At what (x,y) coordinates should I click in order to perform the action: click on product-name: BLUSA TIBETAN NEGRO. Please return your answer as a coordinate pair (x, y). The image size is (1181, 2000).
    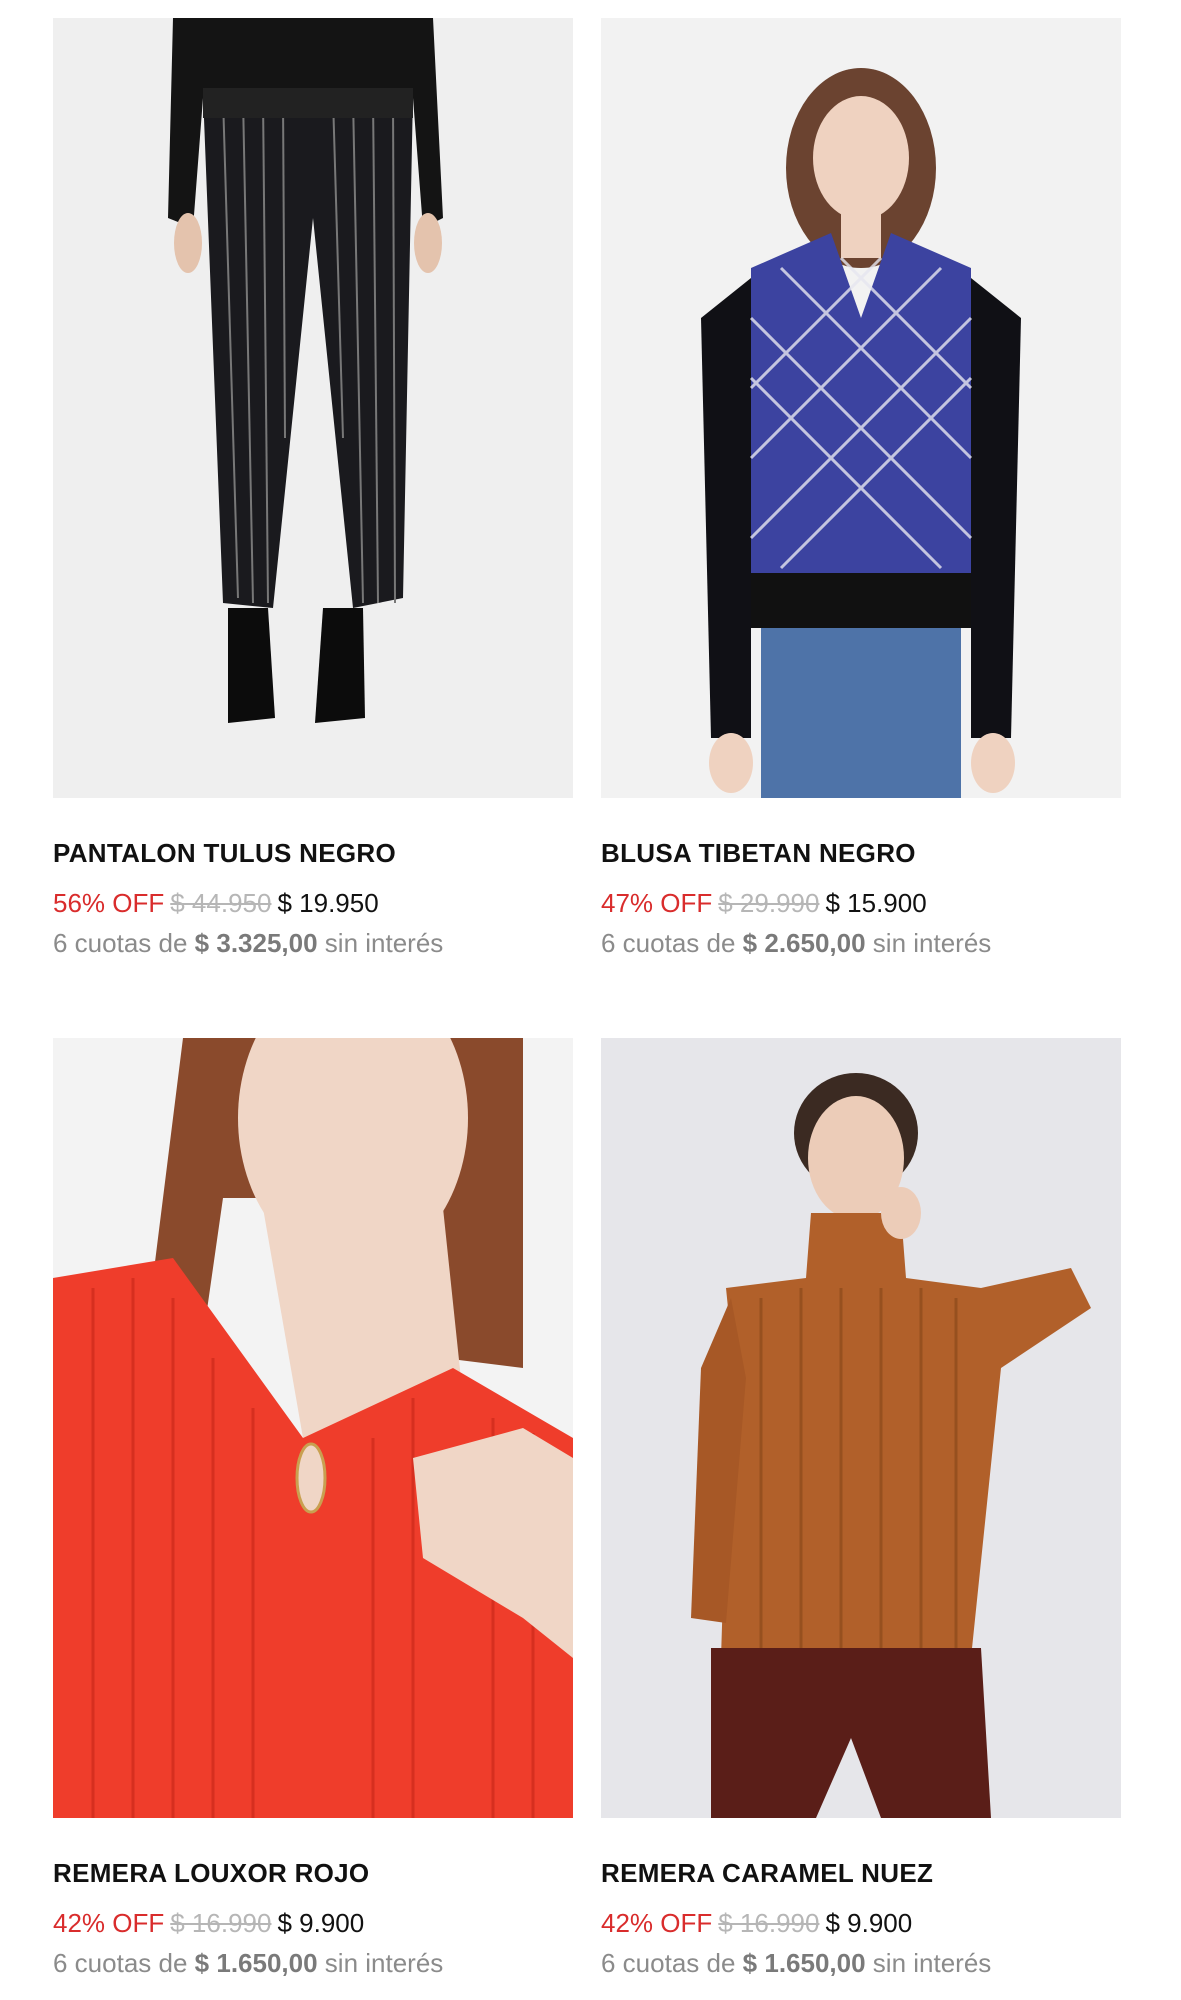
    Looking at the image, I should click on (758, 853).